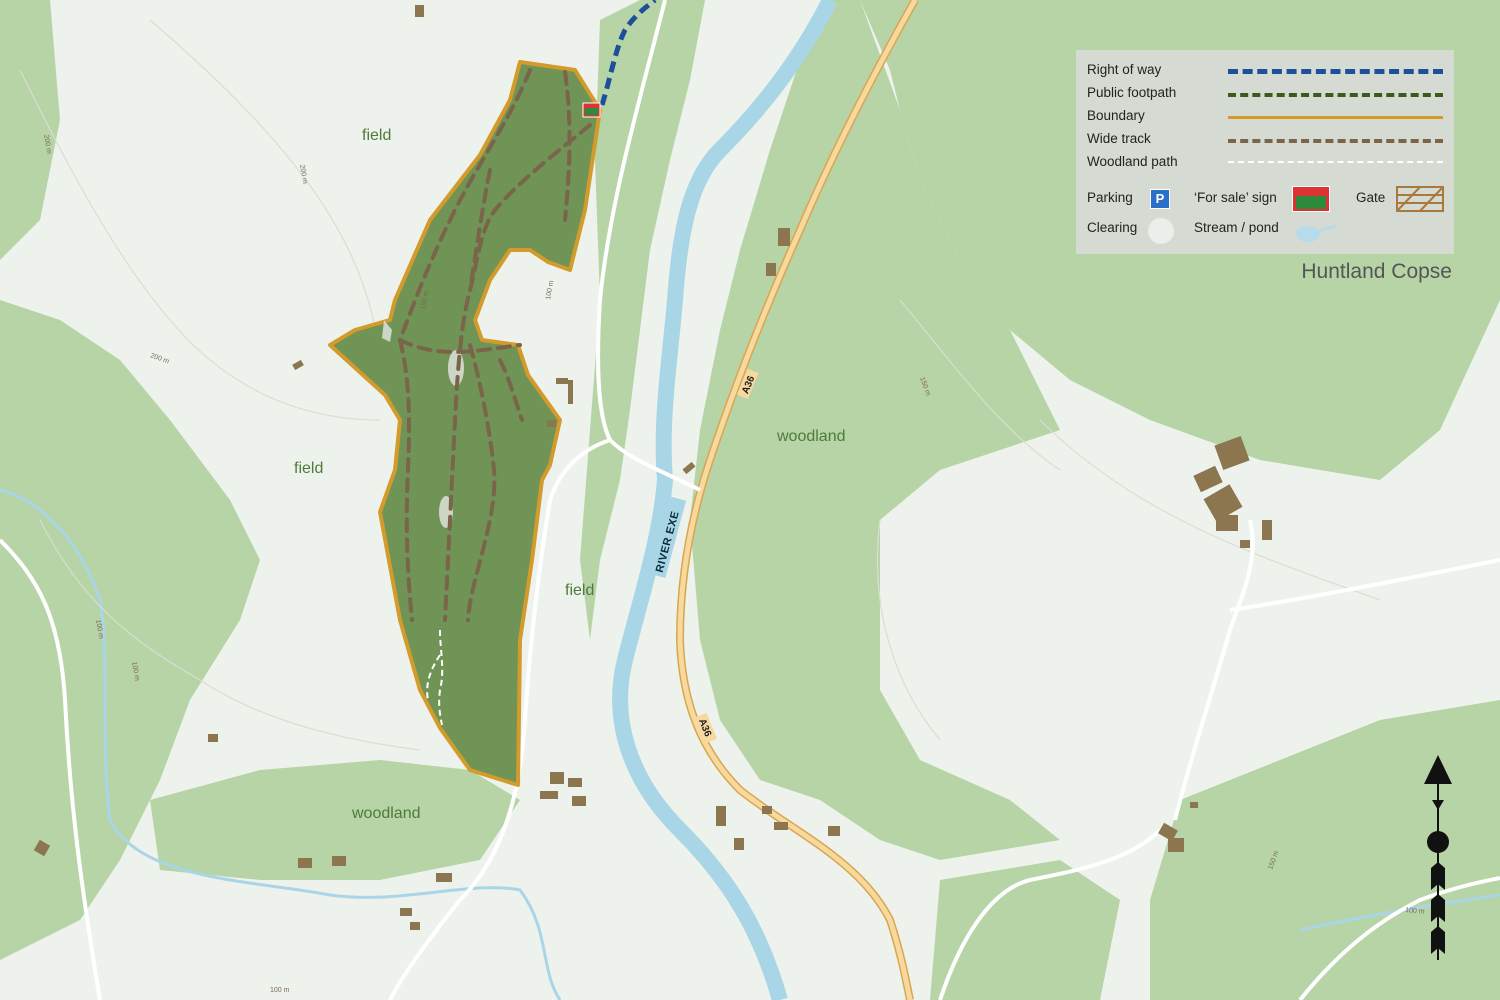  What do you see at coordinates (1132, 161) in the screenshot?
I see `legend-label-woodland-path: Woodland path` at bounding box center [1132, 161].